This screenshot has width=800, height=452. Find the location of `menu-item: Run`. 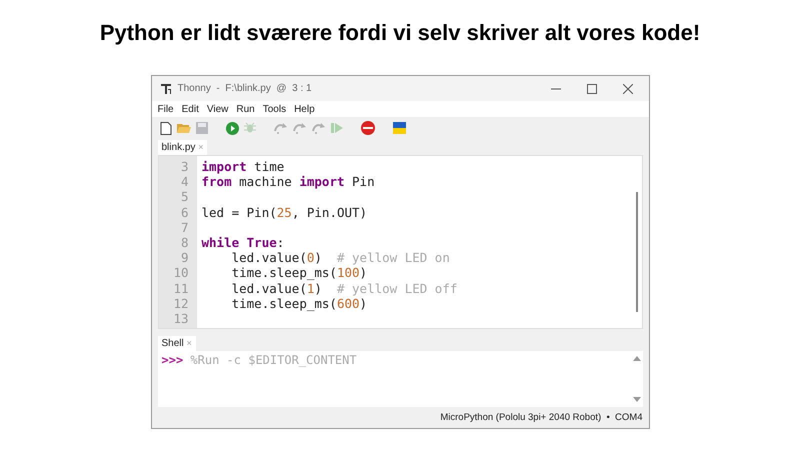

menu-item: Run is located at coordinates (245, 109).